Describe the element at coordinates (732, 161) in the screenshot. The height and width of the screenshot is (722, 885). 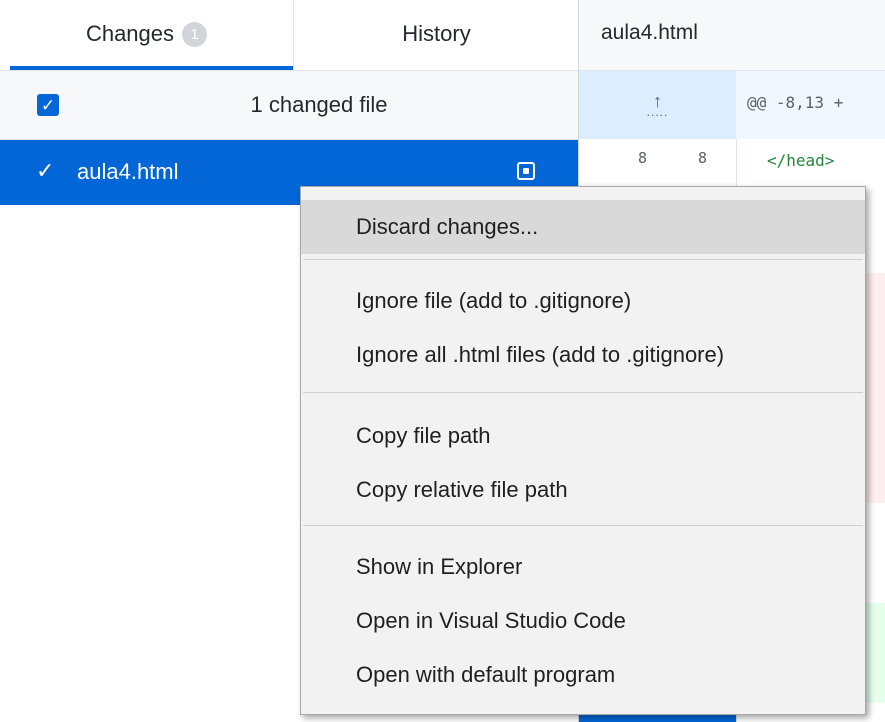
I see `diff-code-row: 8 8 </head>` at that location.